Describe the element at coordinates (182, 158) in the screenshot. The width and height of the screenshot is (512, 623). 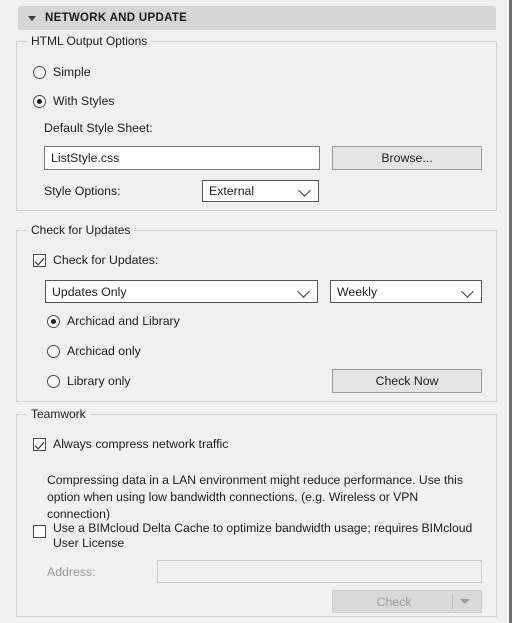
I see `default-style-sheet-input: ListStyle.css` at that location.